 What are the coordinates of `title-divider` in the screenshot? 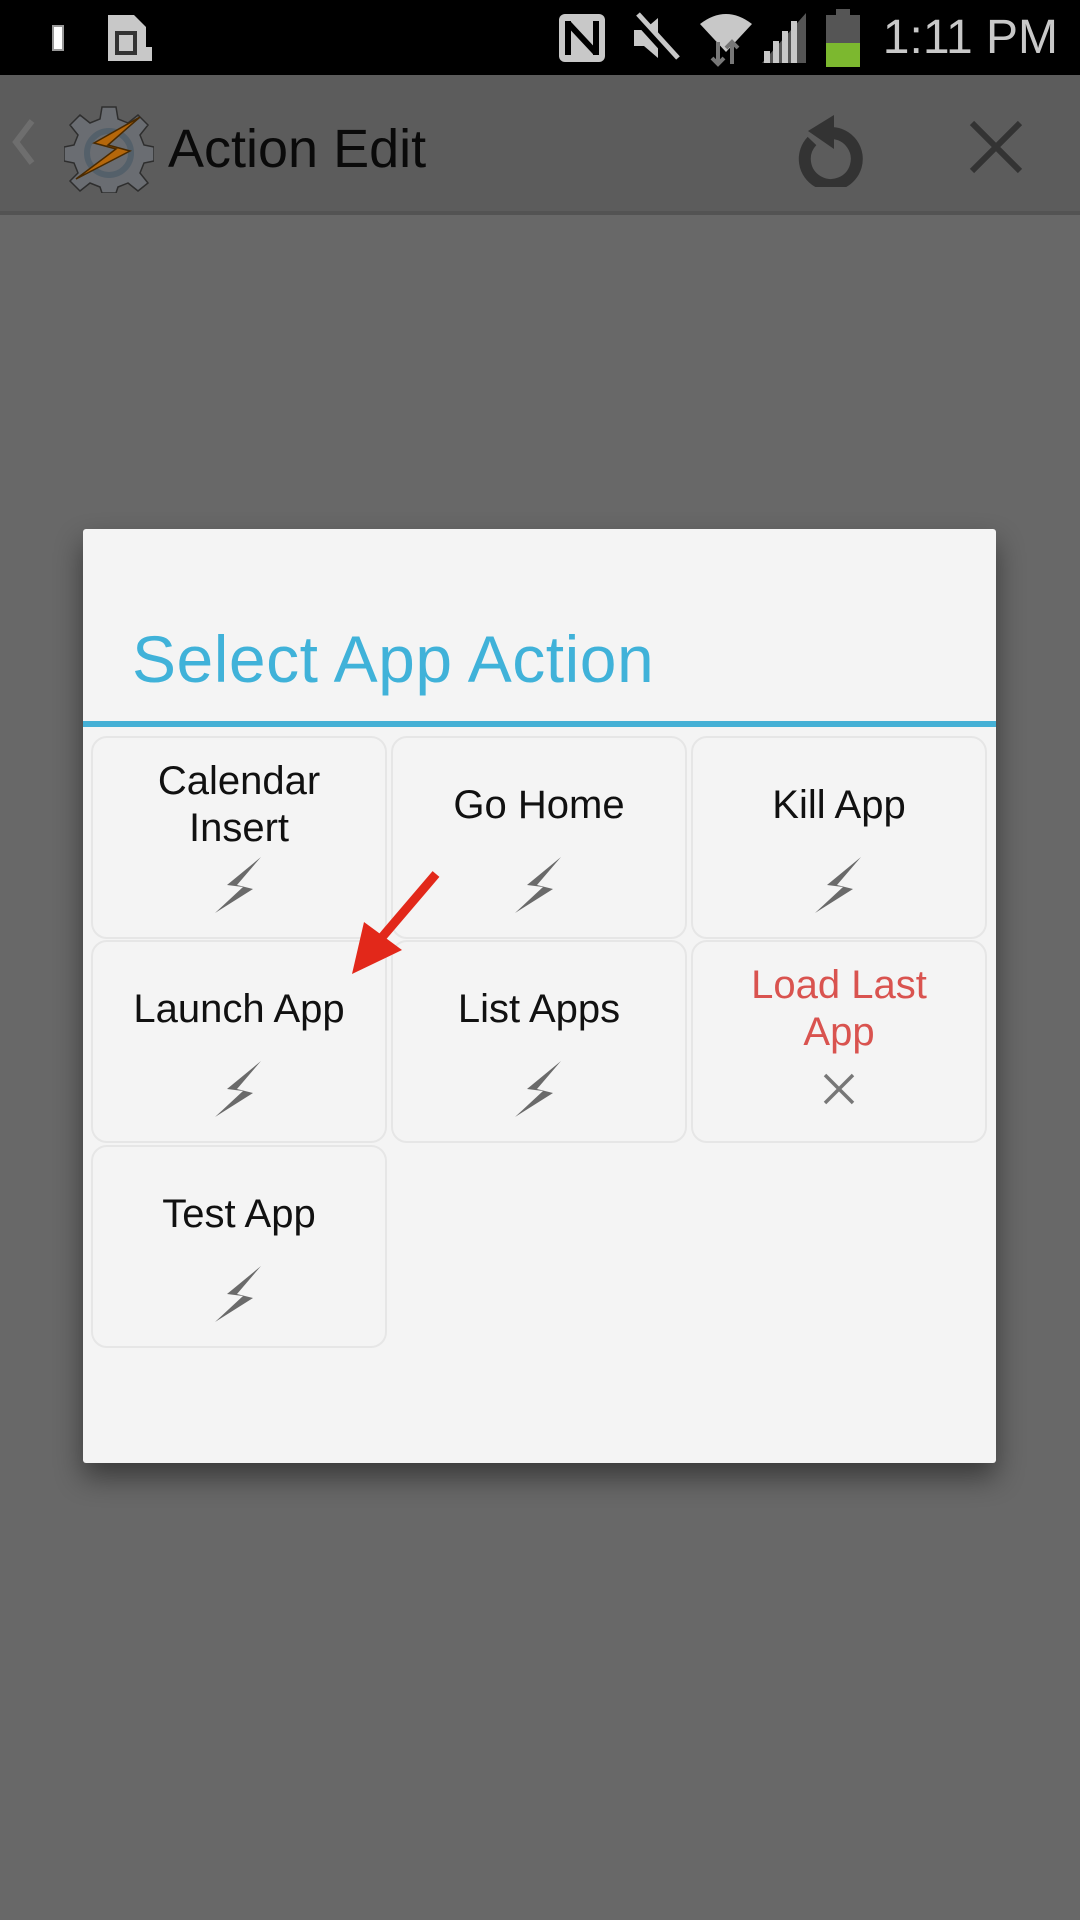 It's located at (539, 724).